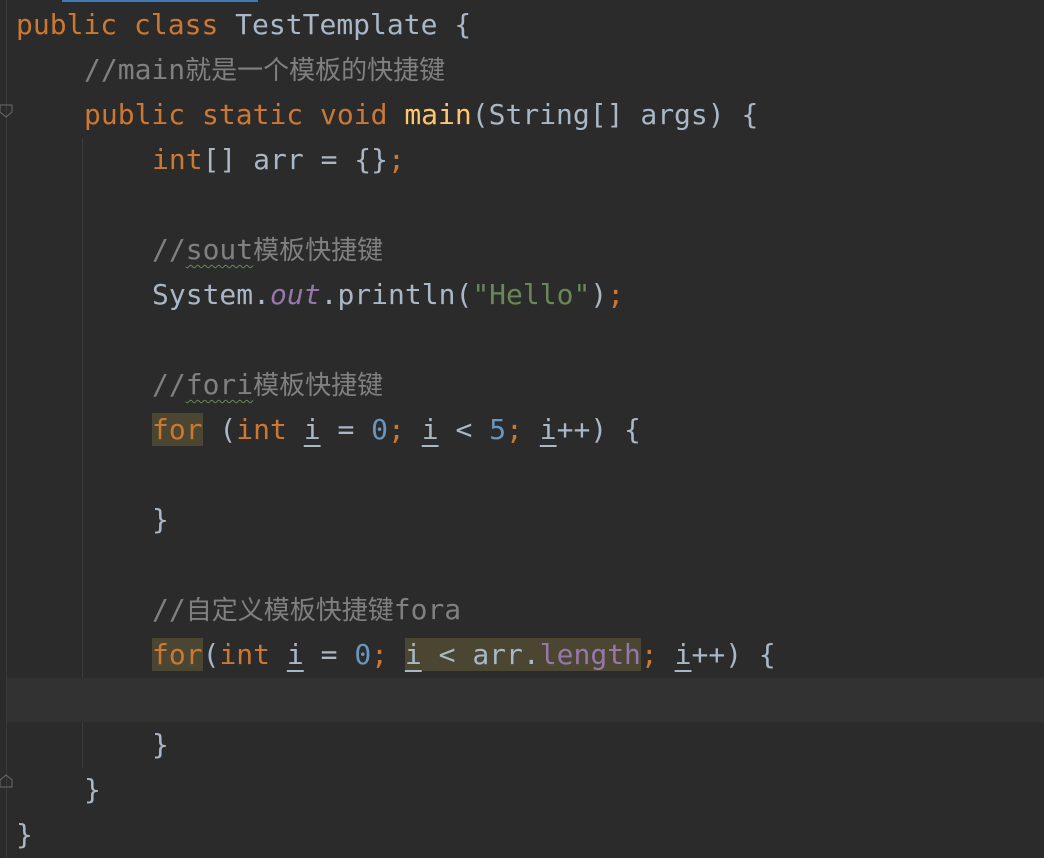 This screenshot has width=1044, height=858. I want to click on code-token: void, so click(362, 114).